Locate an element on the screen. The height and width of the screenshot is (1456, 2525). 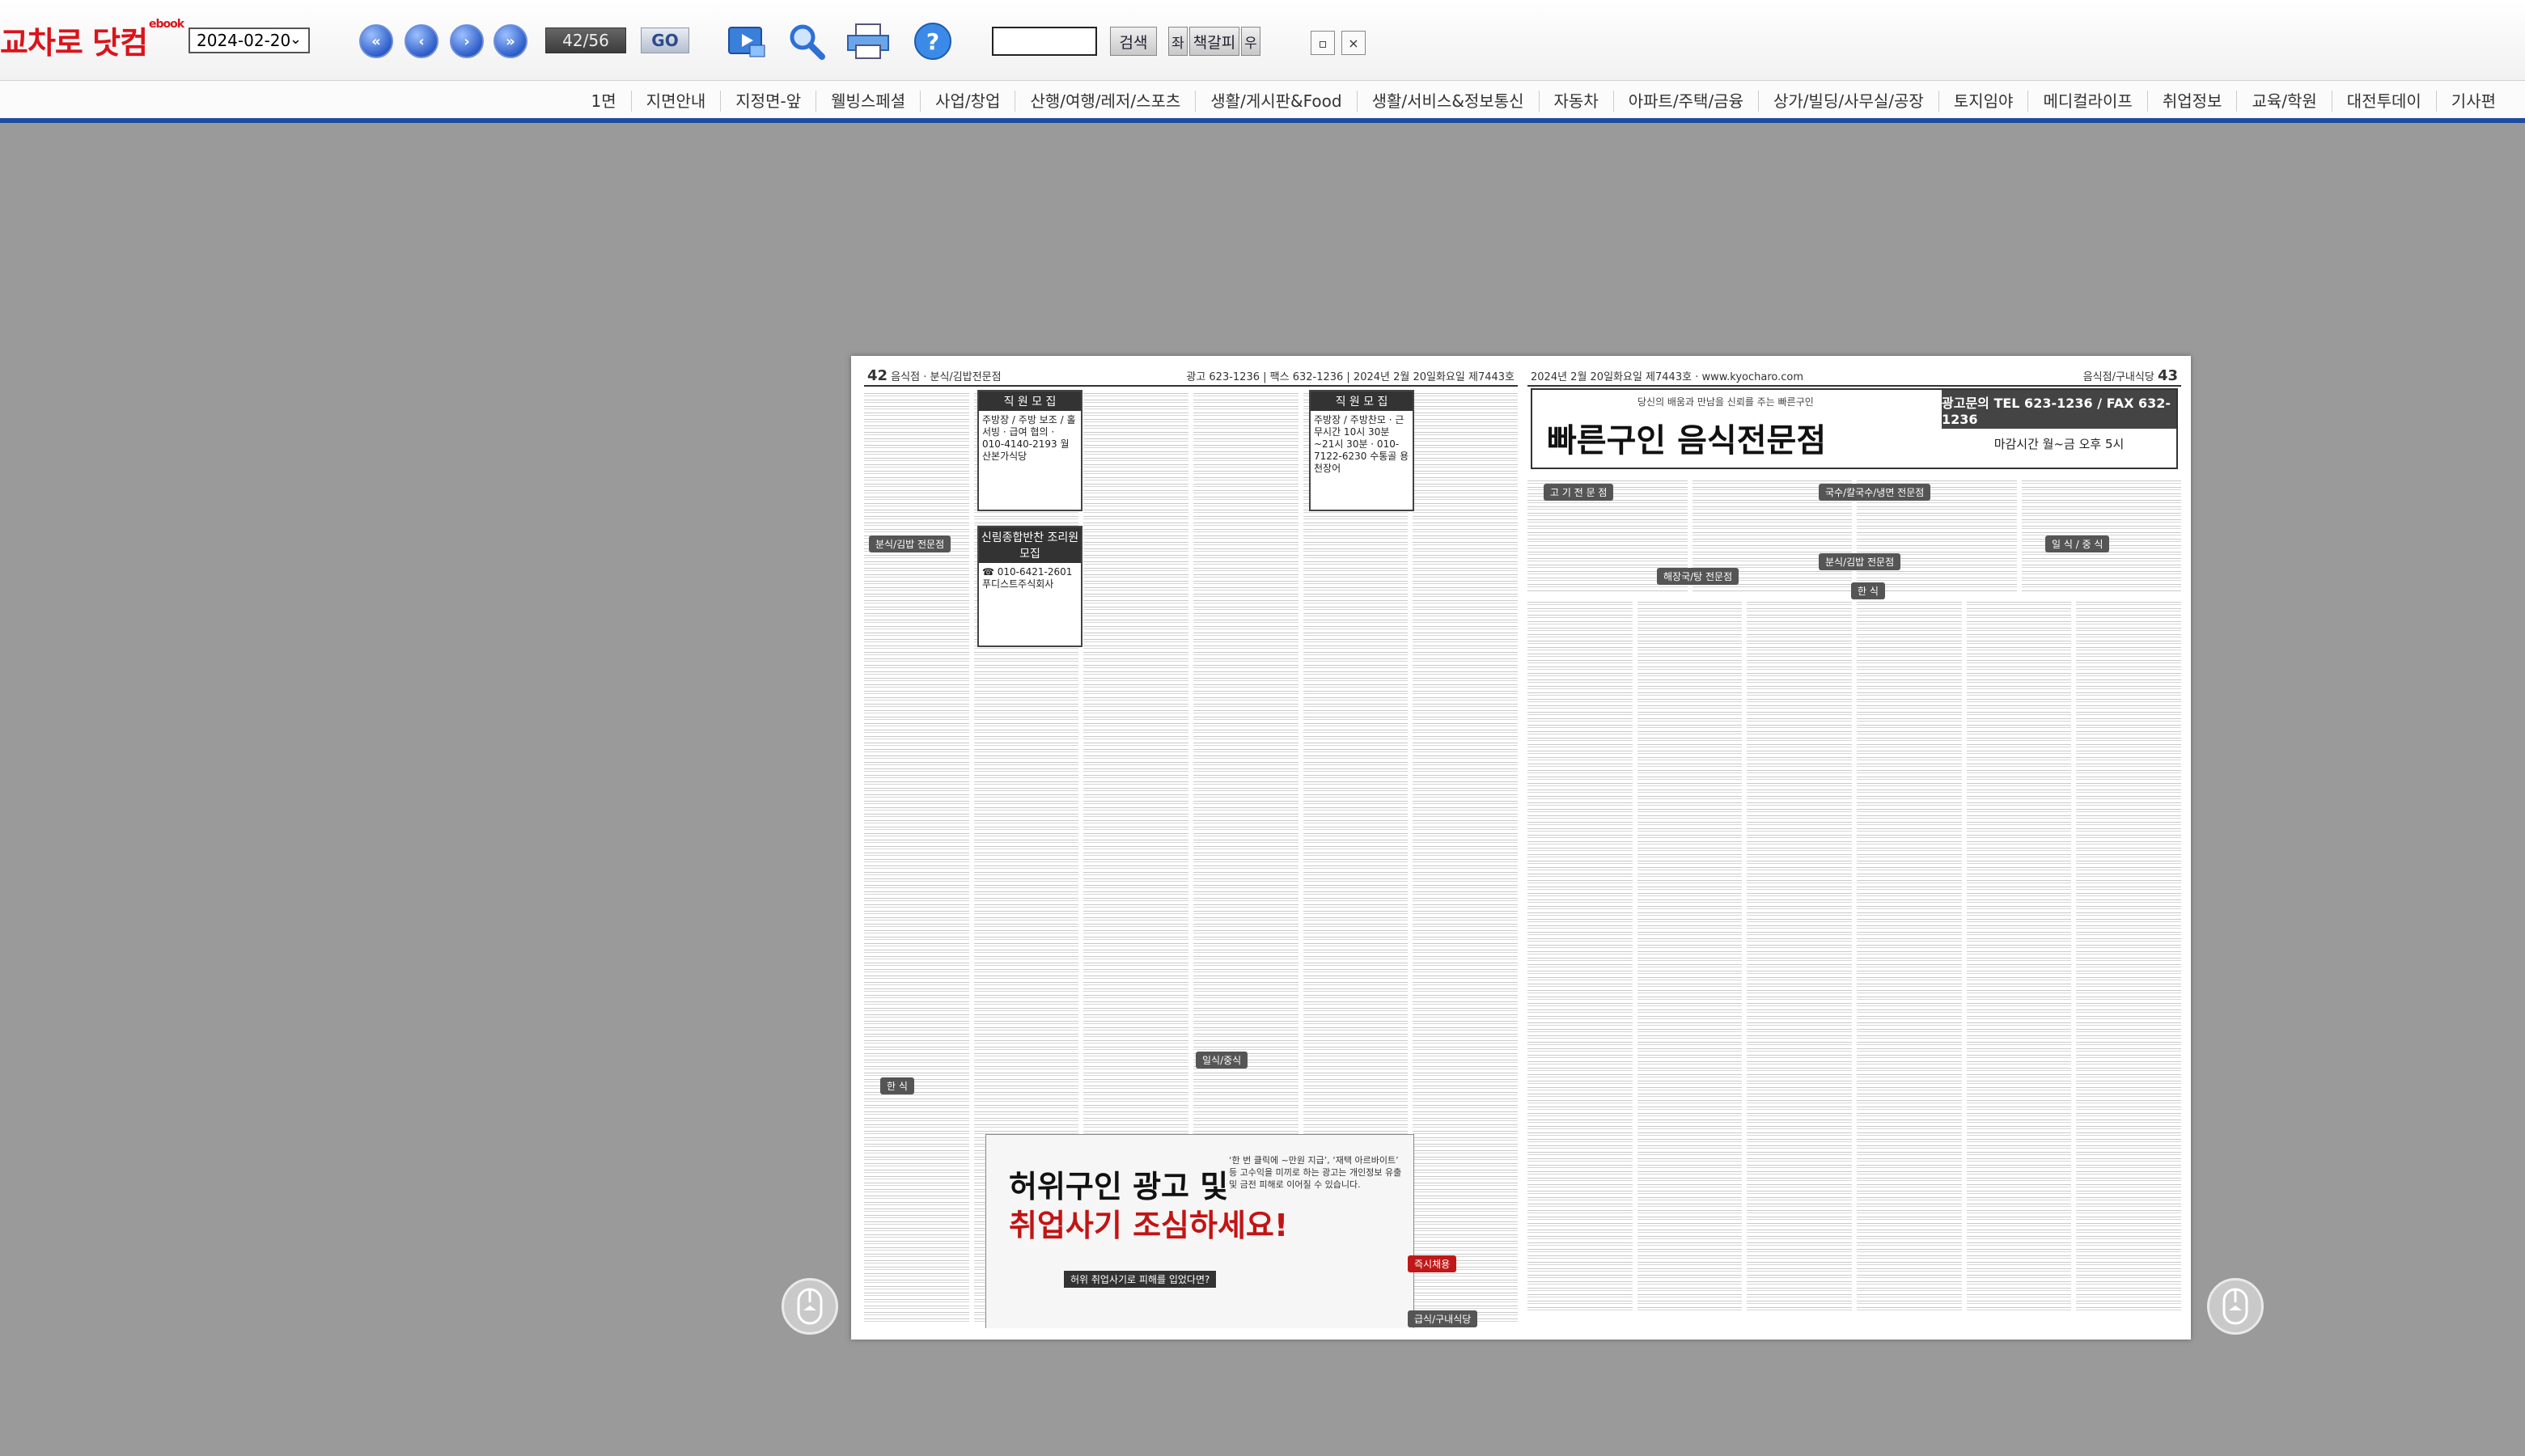
close-window-button: × is located at coordinates (1353, 43).